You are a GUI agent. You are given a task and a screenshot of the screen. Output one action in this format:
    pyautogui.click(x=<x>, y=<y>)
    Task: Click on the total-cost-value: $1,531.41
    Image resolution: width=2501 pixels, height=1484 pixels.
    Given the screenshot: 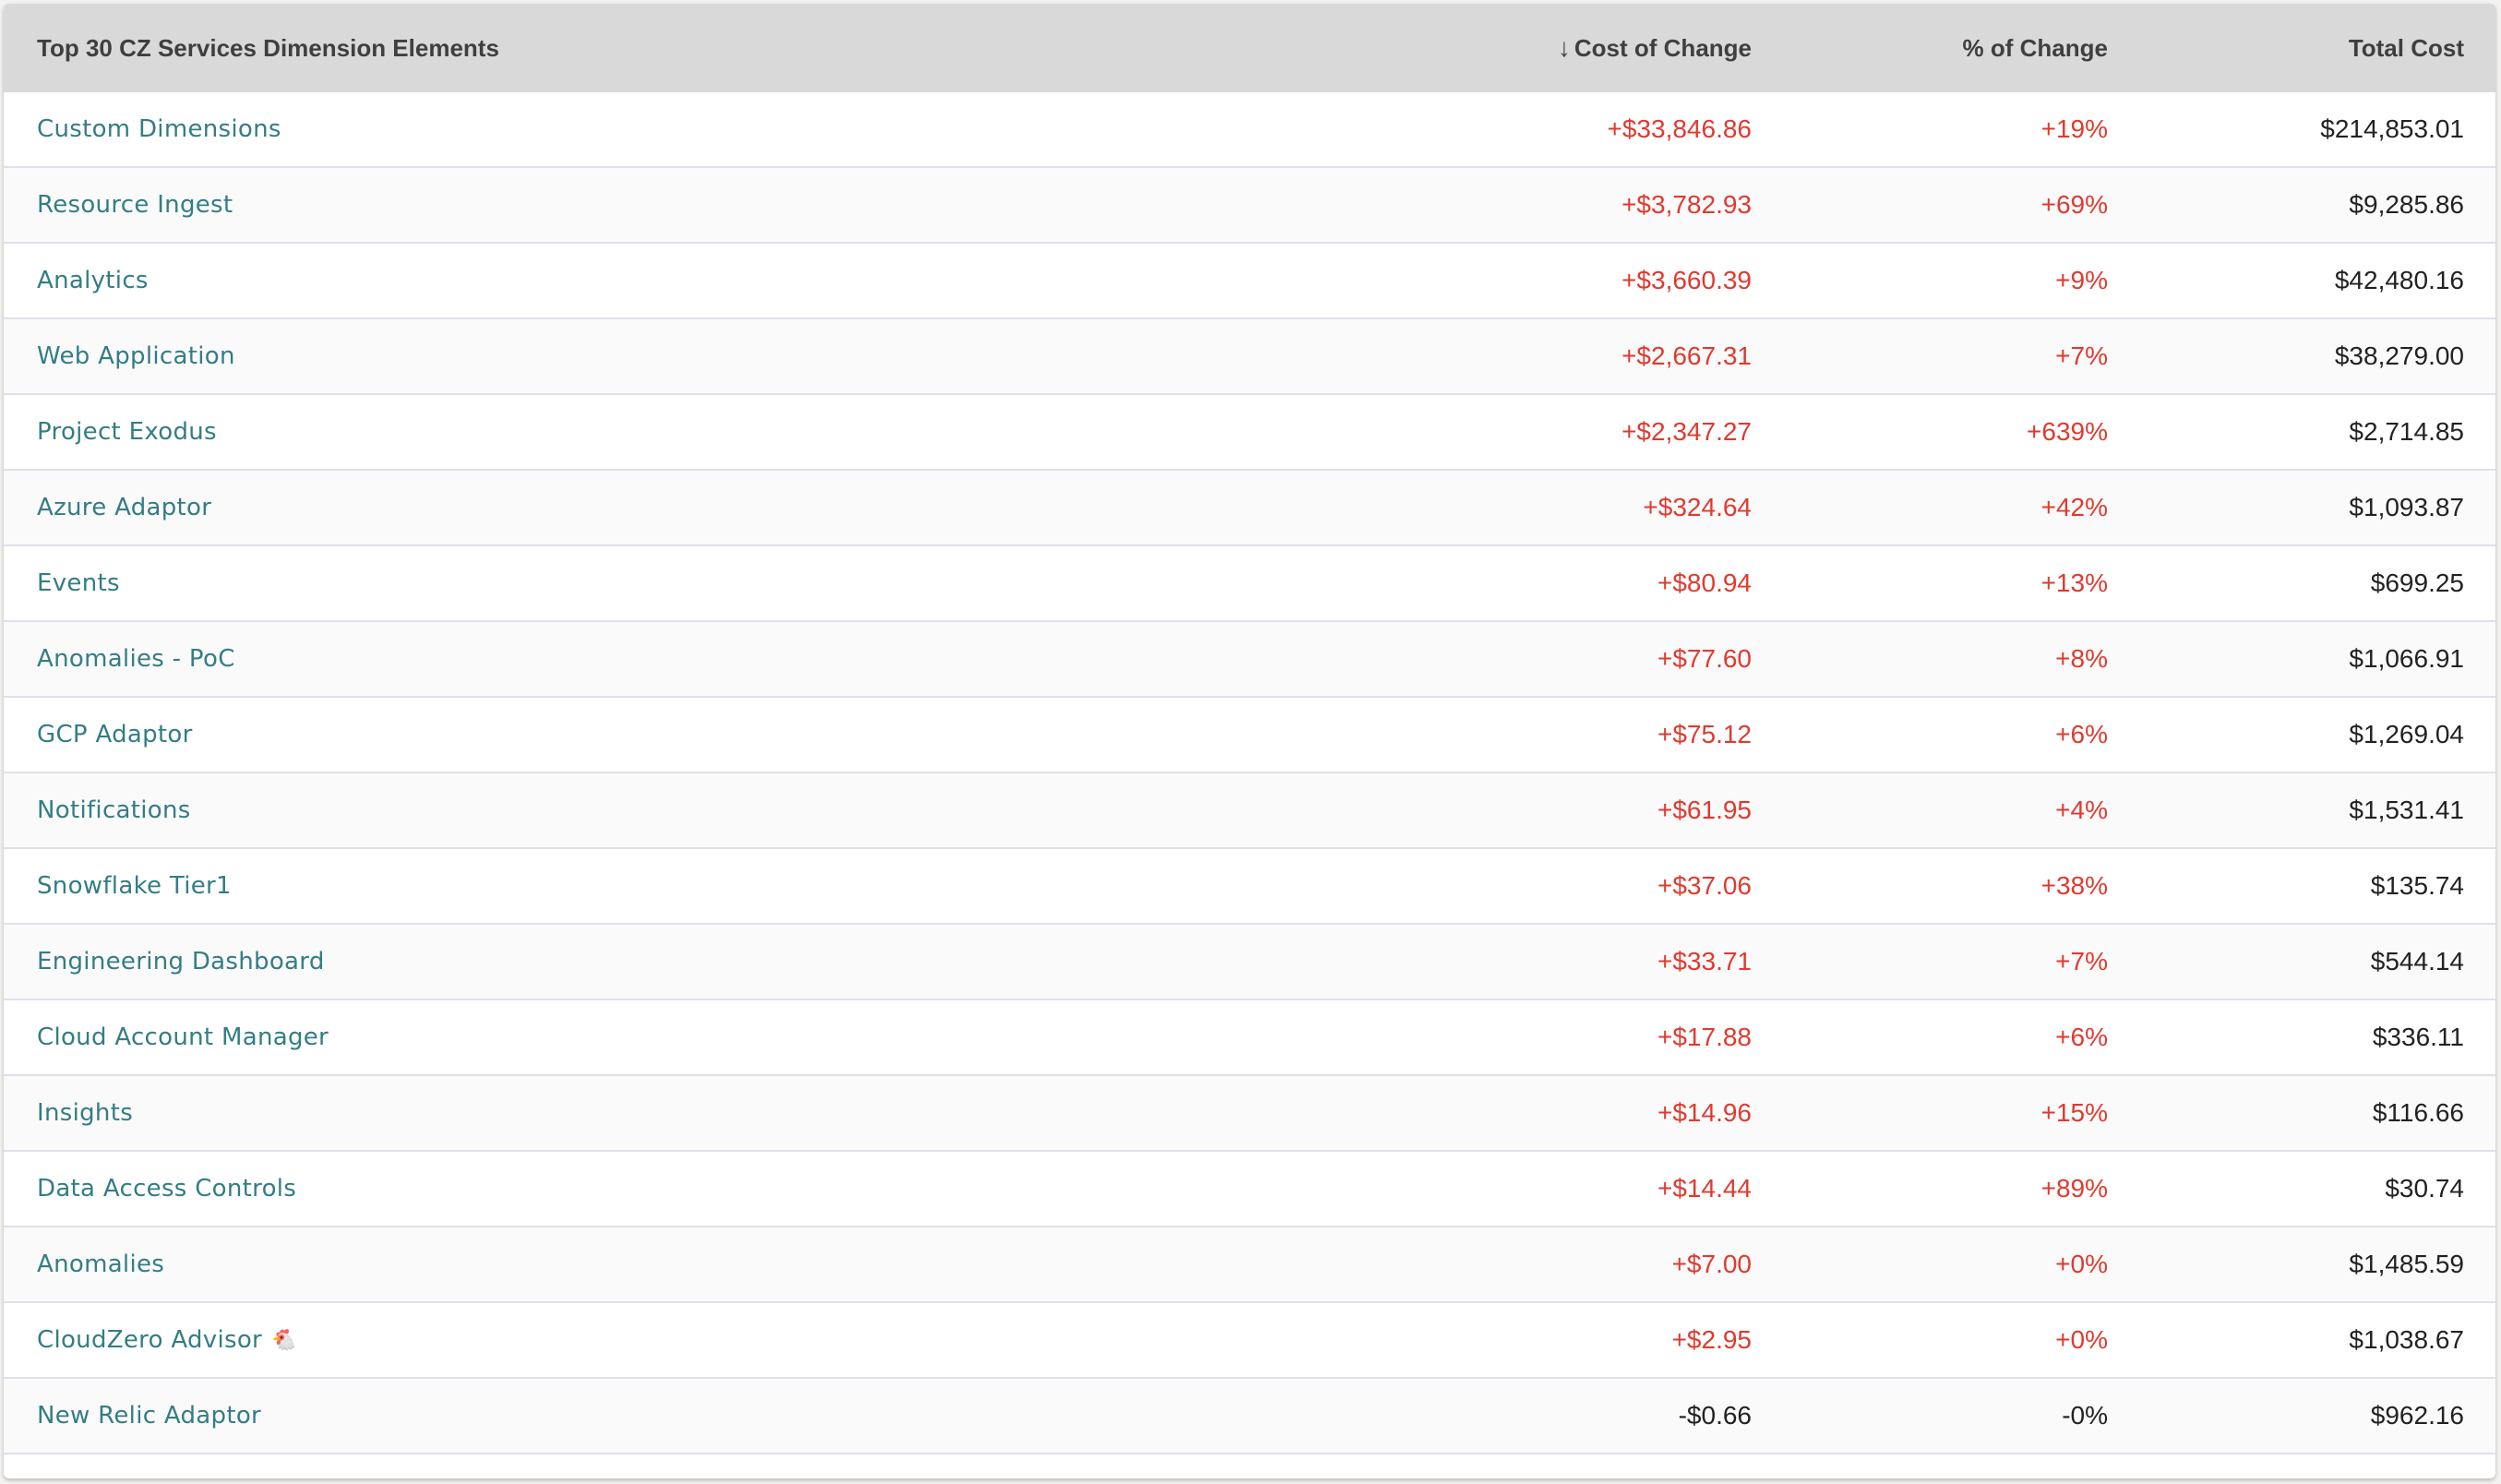 What is the action you would take?
    pyautogui.click(x=2406, y=810)
    